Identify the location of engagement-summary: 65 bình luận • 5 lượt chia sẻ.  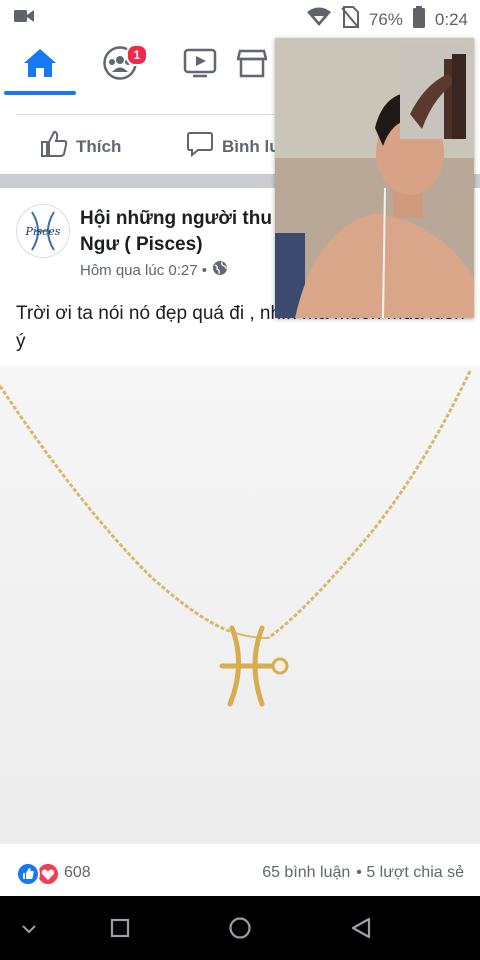
(363, 873).